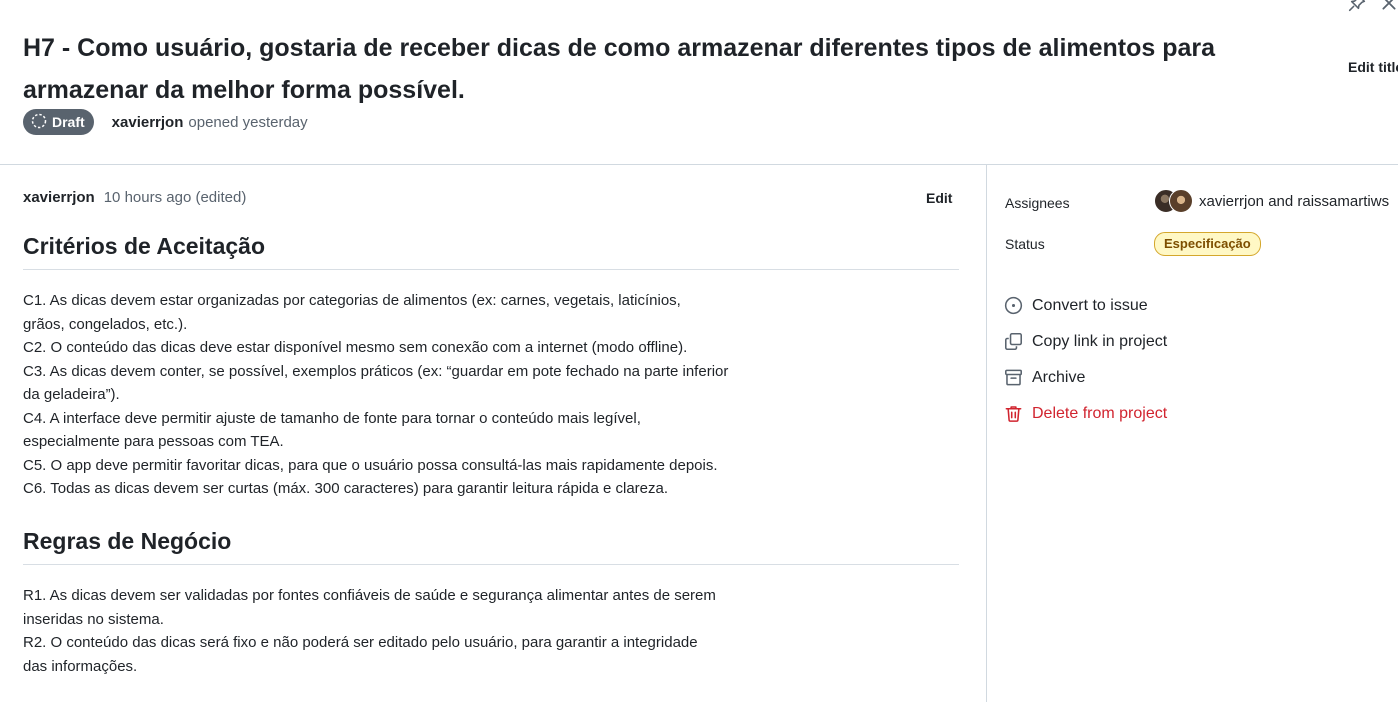 This screenshot has height=702, width=1398. What do you see at coordinates (491, 546) in the screenshot?
I see `section-heading-regras: Regras de Negócio` at bounding box center [491, 546].